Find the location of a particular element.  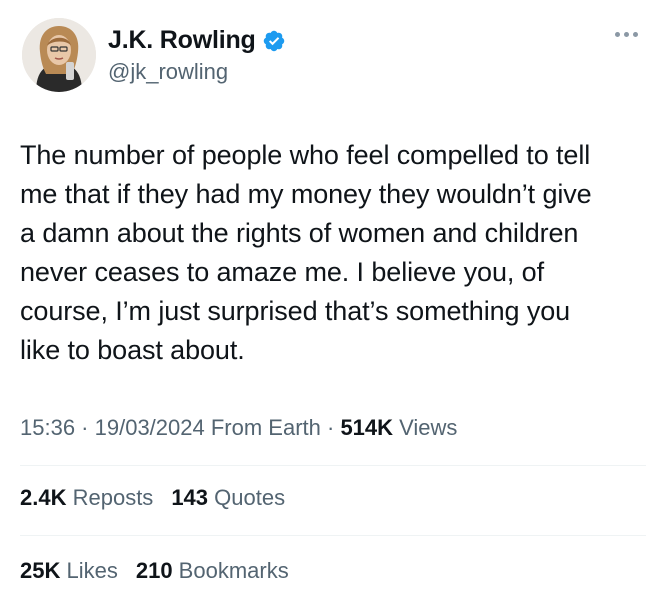

avatar is located at coordinates (59, 55).